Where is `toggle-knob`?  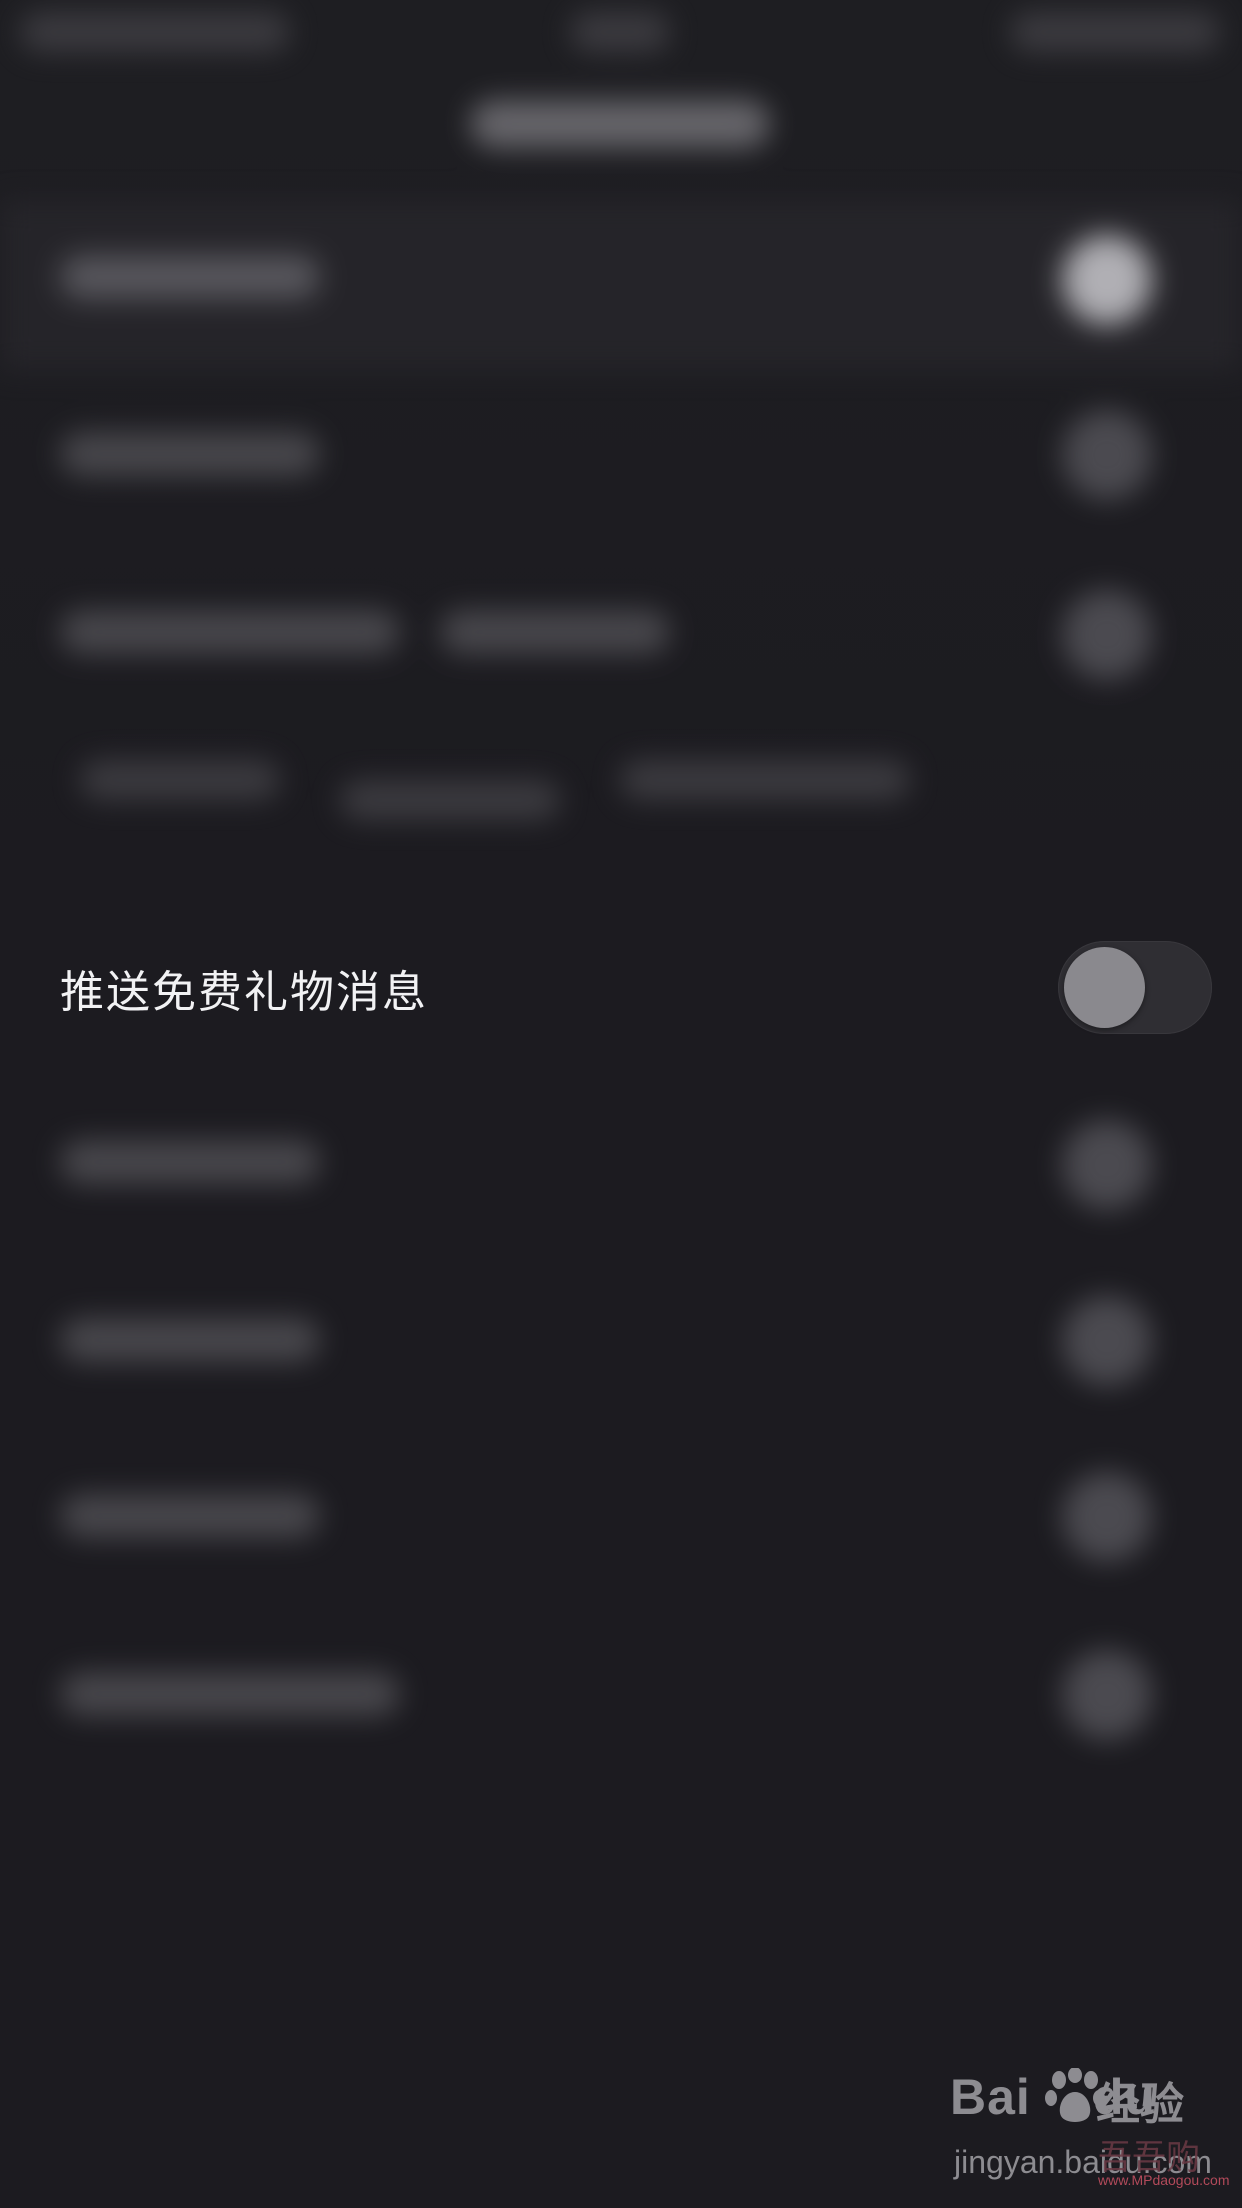
toggle-knob is located at coordinates (1104, 987).